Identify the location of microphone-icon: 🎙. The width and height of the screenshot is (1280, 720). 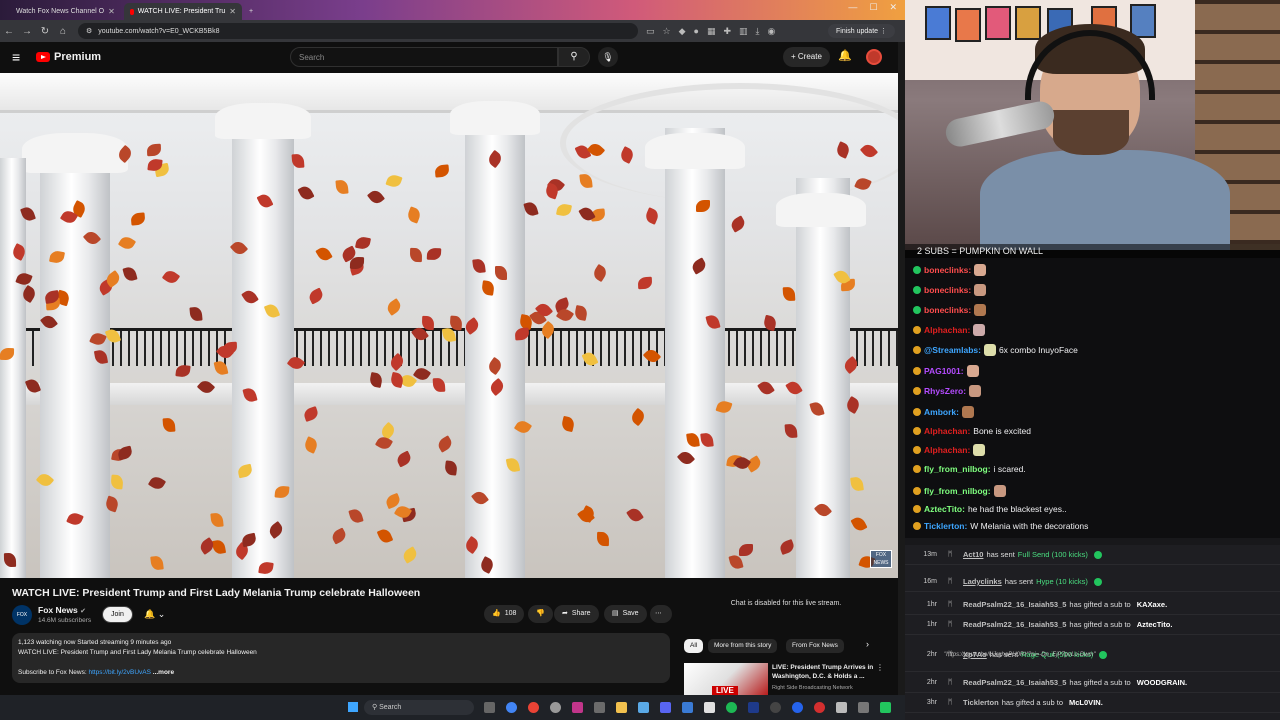
(608, 57).